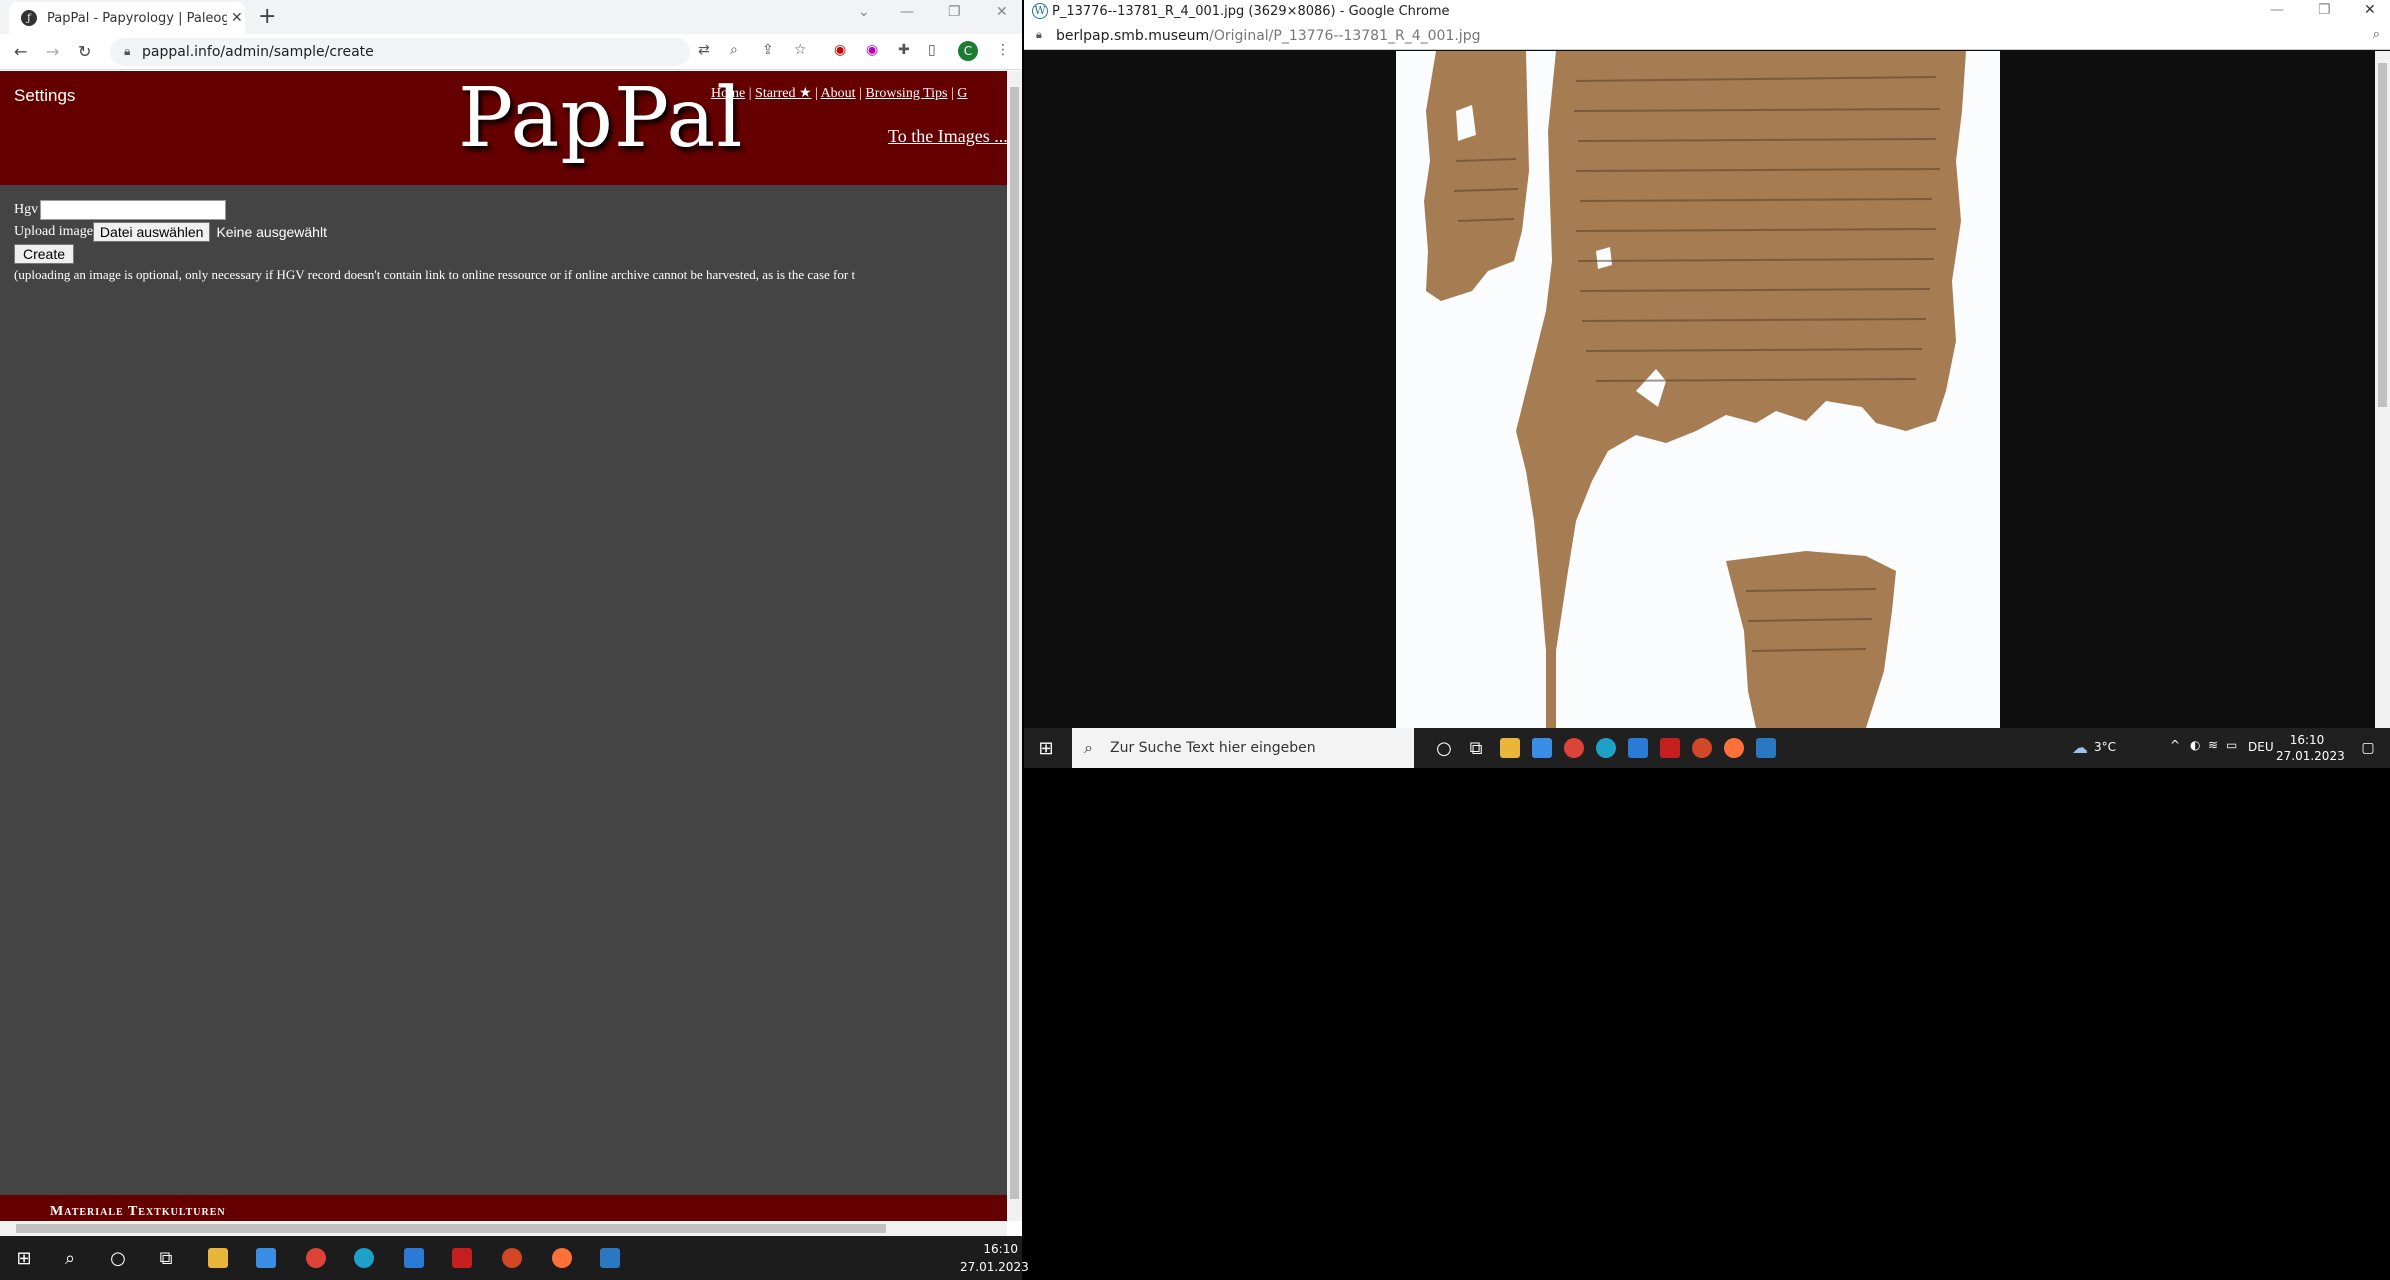 The height and width of the screenshot is (1280, 2390). What do you see at coordinates (2231, 745) in the screenshot?
I see `battery-icon: ▭` at bounding box center [2231, 745].